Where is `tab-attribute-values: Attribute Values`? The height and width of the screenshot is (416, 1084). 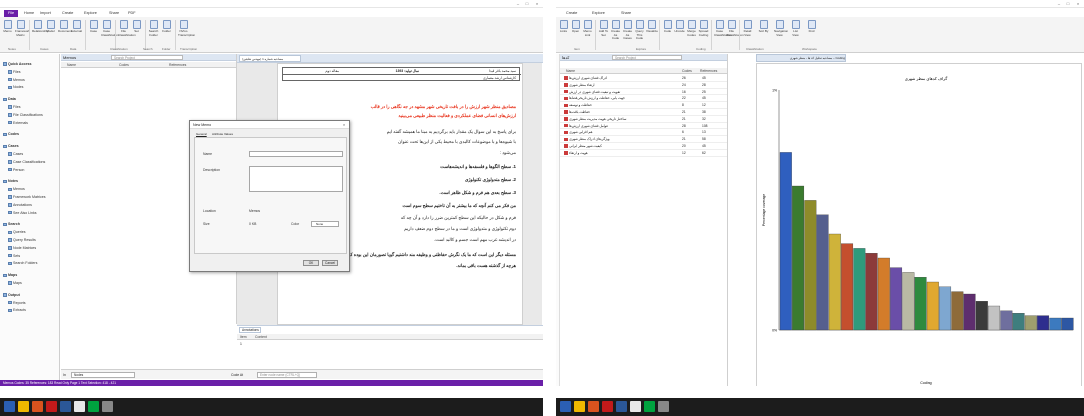
tab-attribute-values: Attribute Values is located at coordinates (222, 134).